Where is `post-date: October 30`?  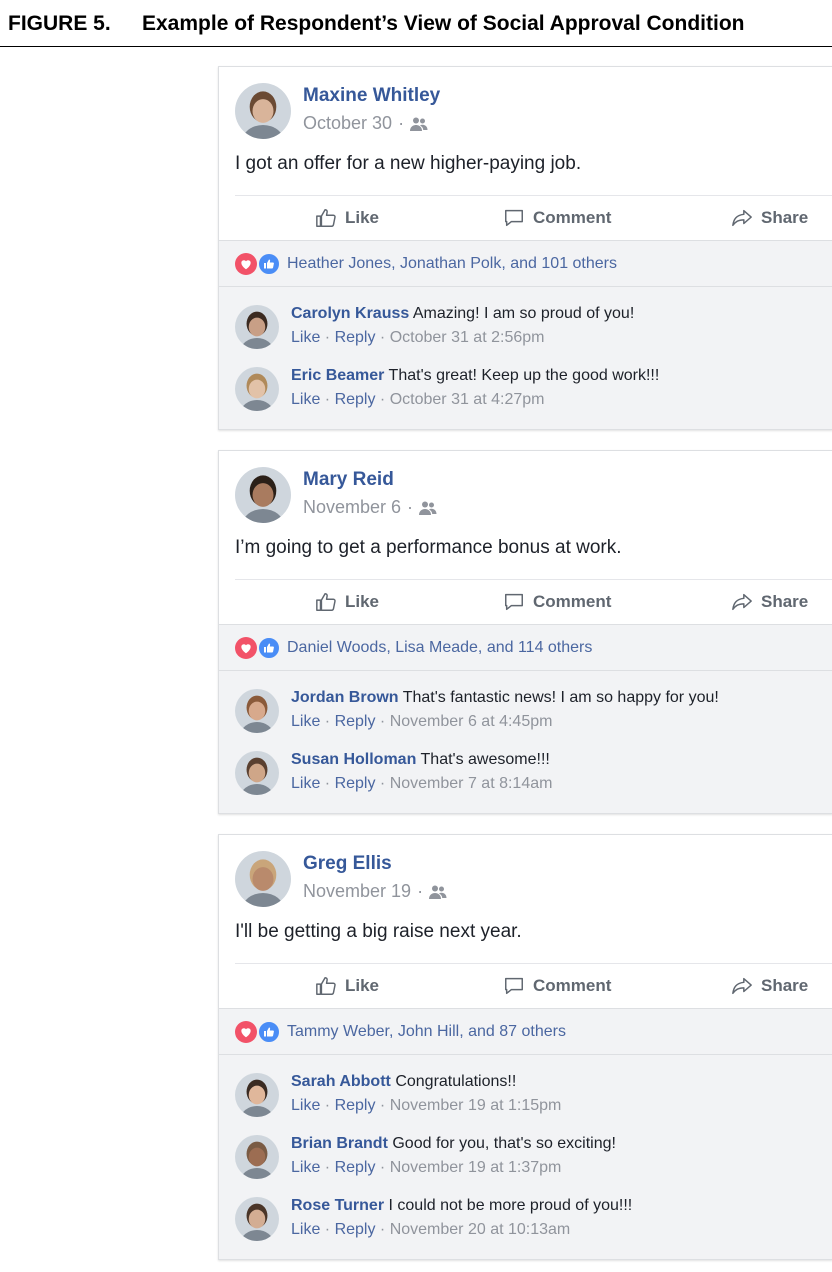 post-date: October 30 is located at coordinates (347, 123).